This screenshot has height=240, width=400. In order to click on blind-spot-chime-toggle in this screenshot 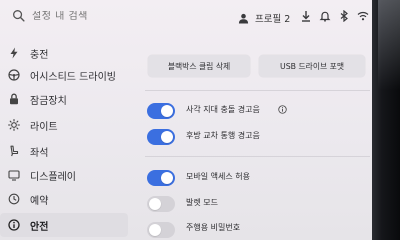, I will do `click(161, 111)`.